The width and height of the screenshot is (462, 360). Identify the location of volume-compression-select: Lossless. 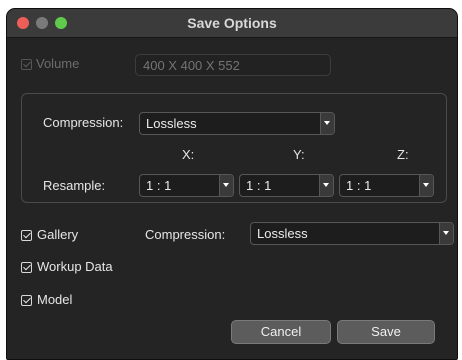
(237, 123).